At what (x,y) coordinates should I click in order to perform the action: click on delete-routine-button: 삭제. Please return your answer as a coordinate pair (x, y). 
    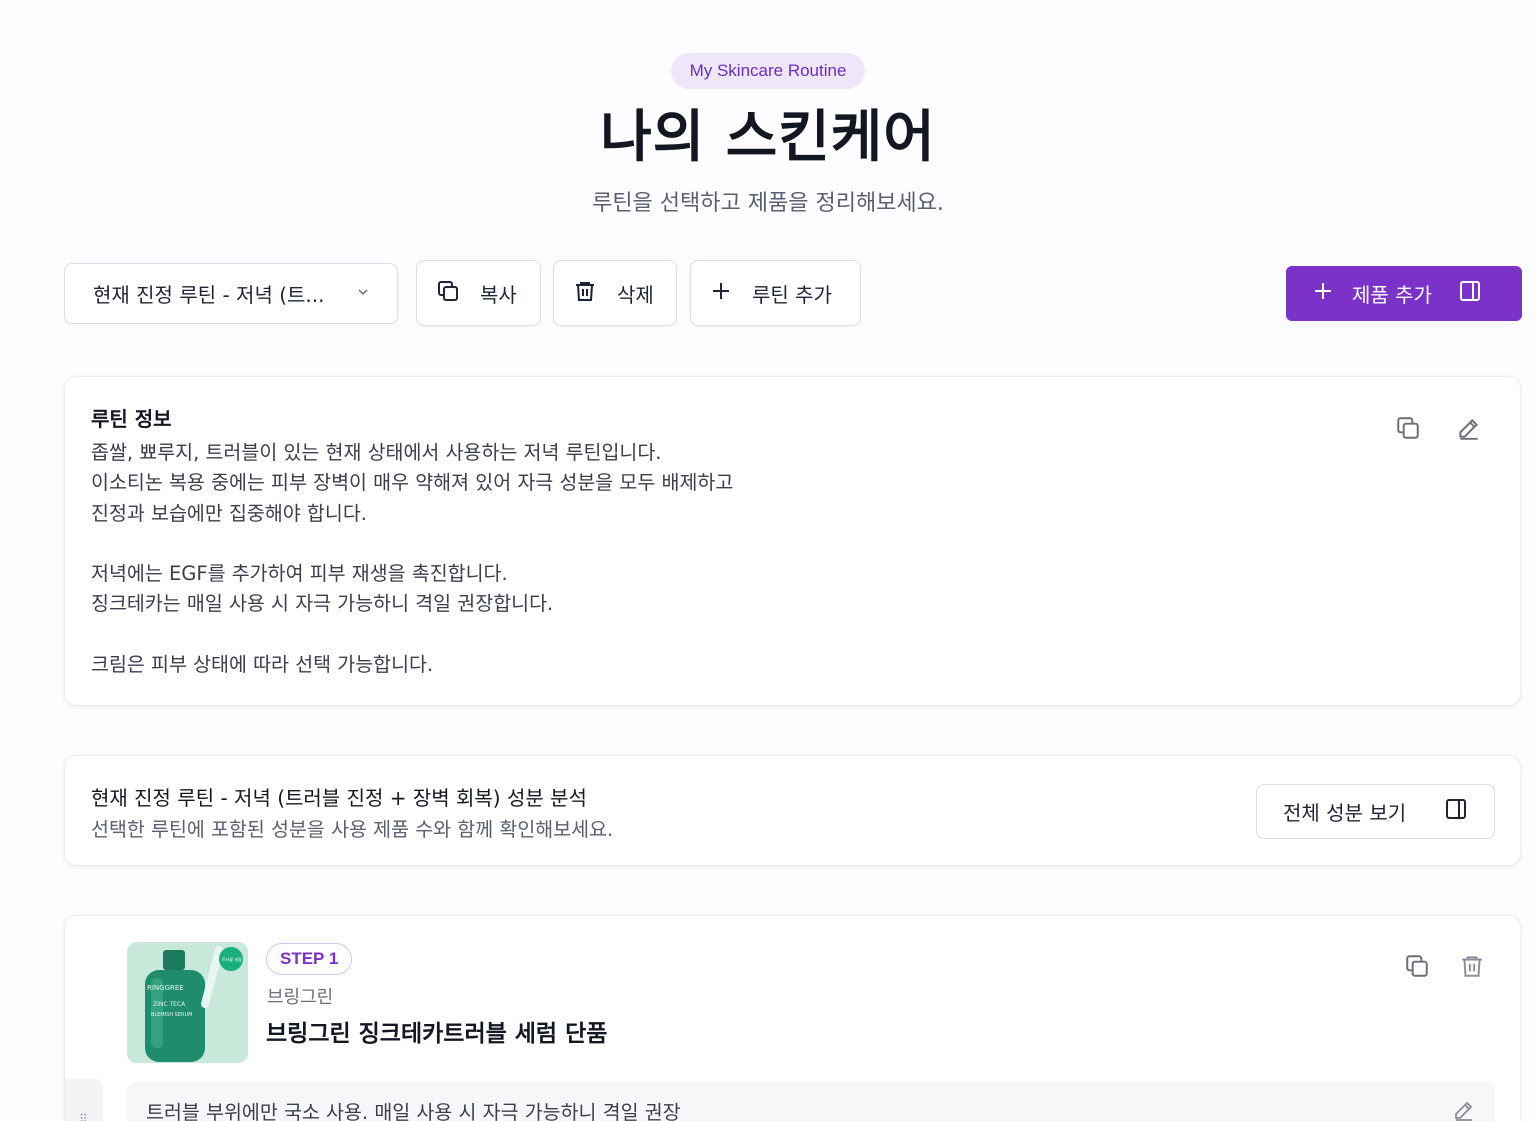
    Looking at the image, I should click on (615, 293).